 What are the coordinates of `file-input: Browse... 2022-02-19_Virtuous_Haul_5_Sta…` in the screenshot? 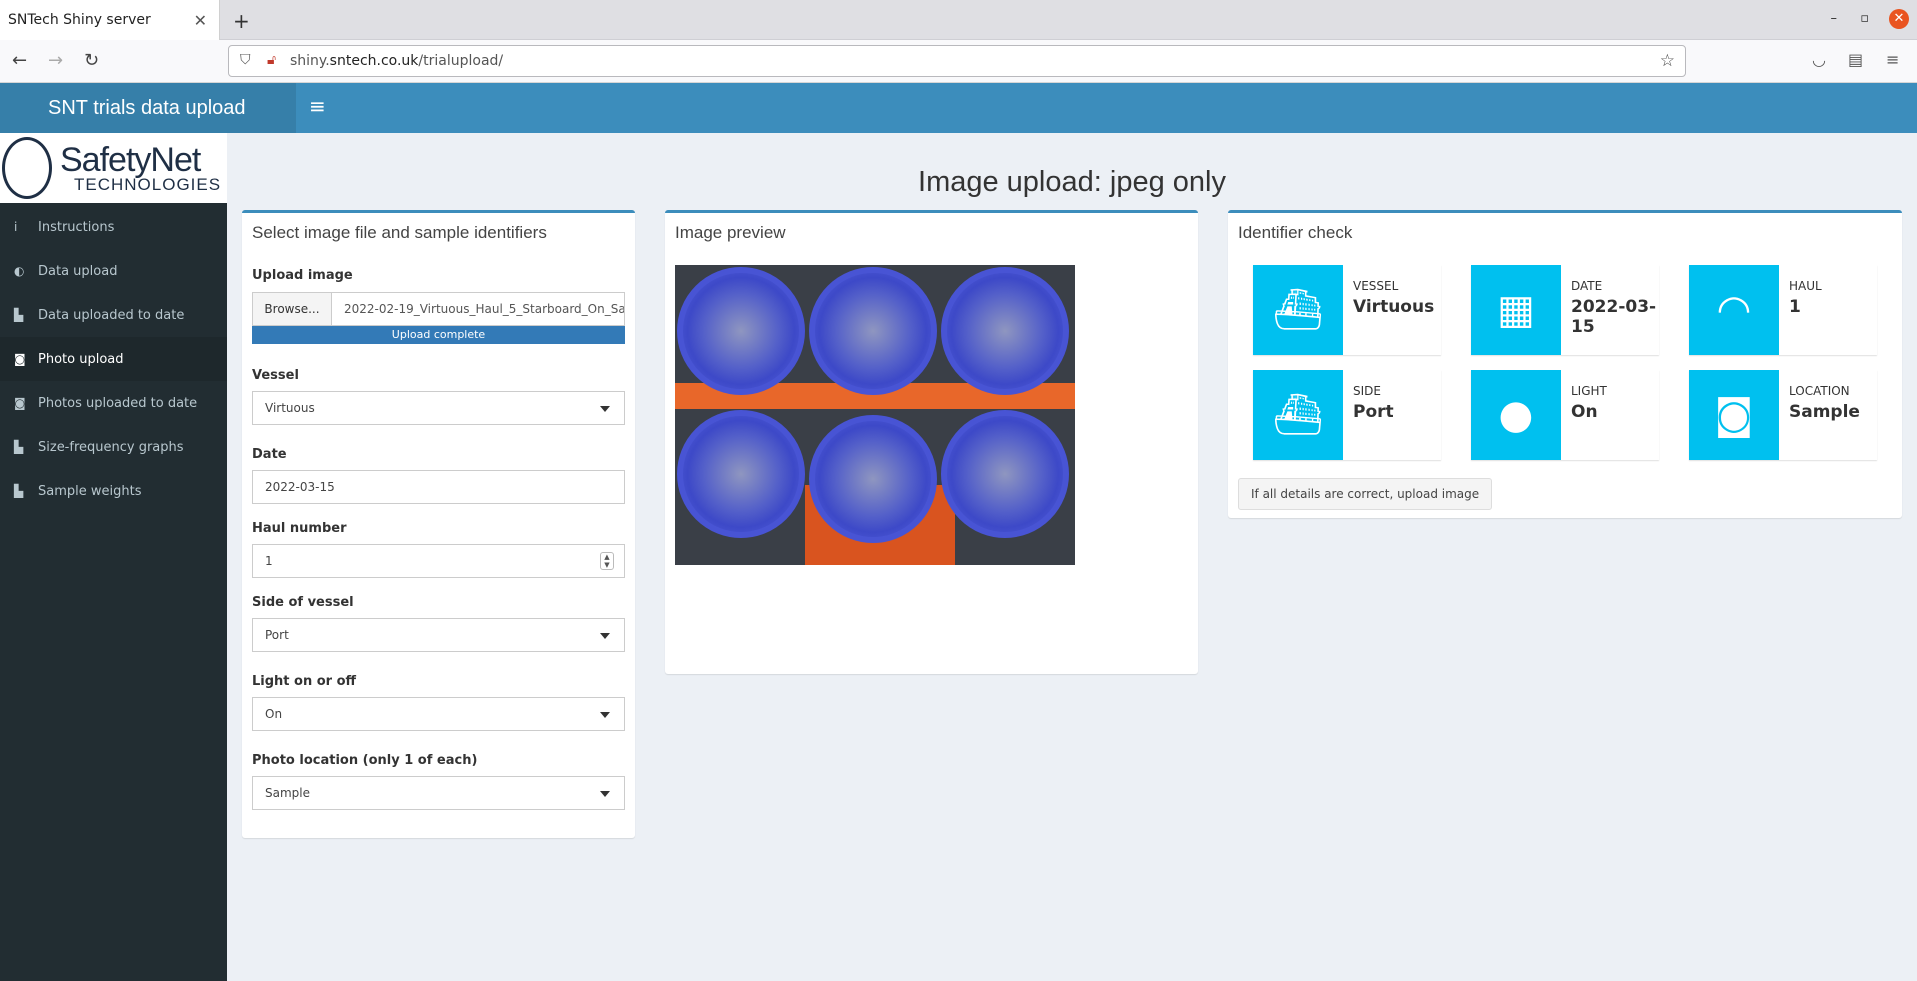 It's located at (438, 309).